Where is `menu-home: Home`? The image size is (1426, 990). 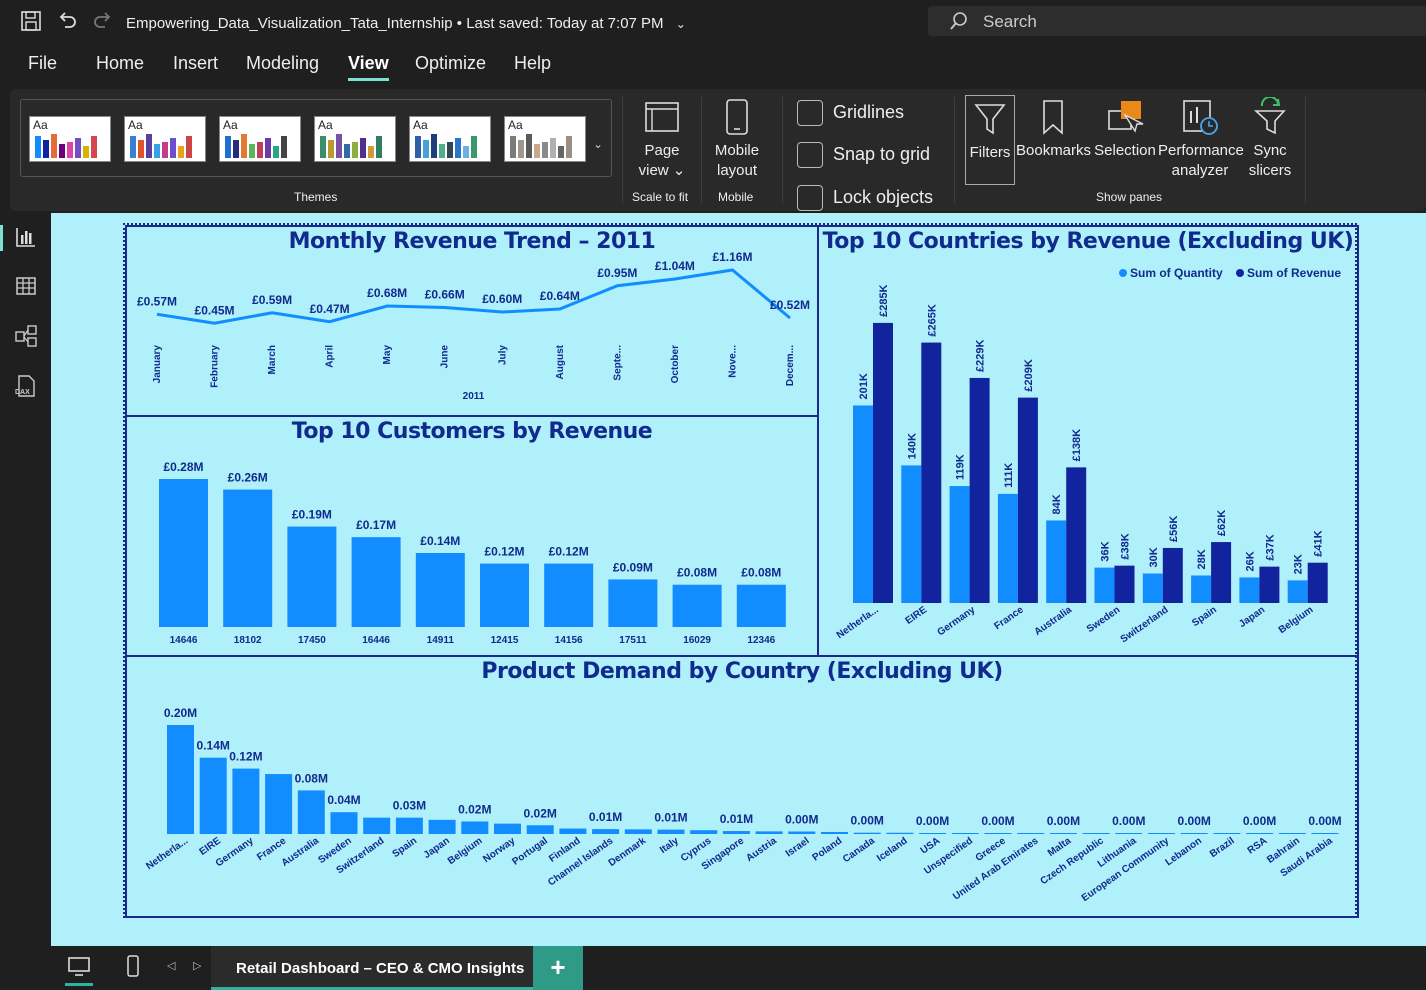 menu-home: Home is located at coordinates (120, 63).